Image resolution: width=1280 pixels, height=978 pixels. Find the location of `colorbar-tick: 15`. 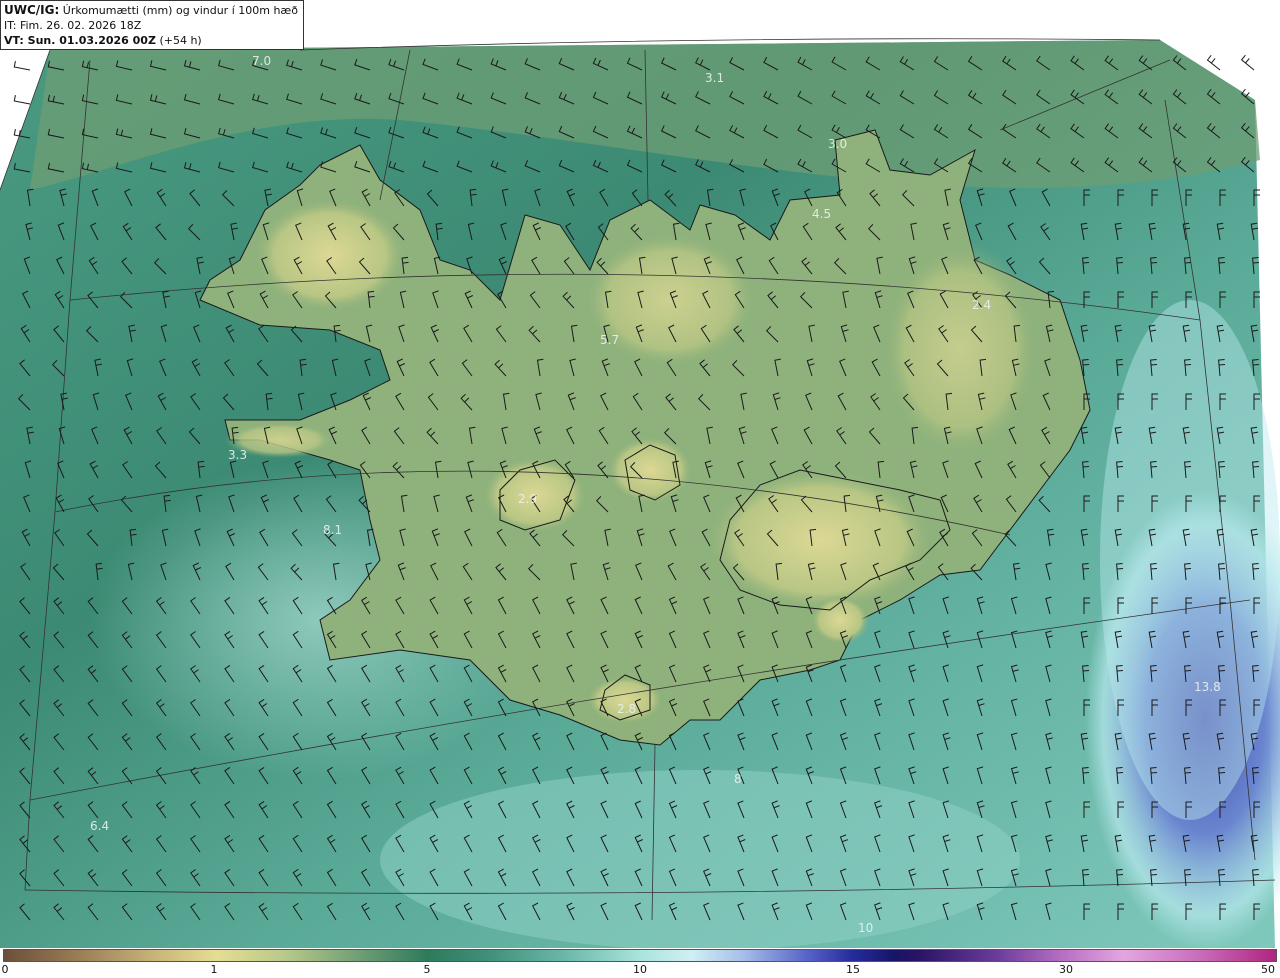

colorbar-tick: 15 is located at coordinates (853, 969).